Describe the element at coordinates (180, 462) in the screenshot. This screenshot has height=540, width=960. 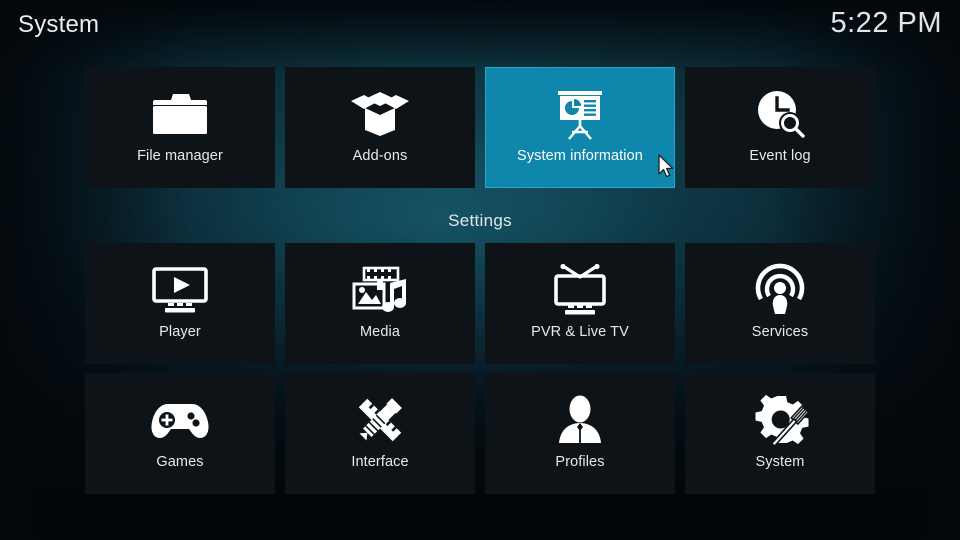
I see `tile-label: Games` at that location.